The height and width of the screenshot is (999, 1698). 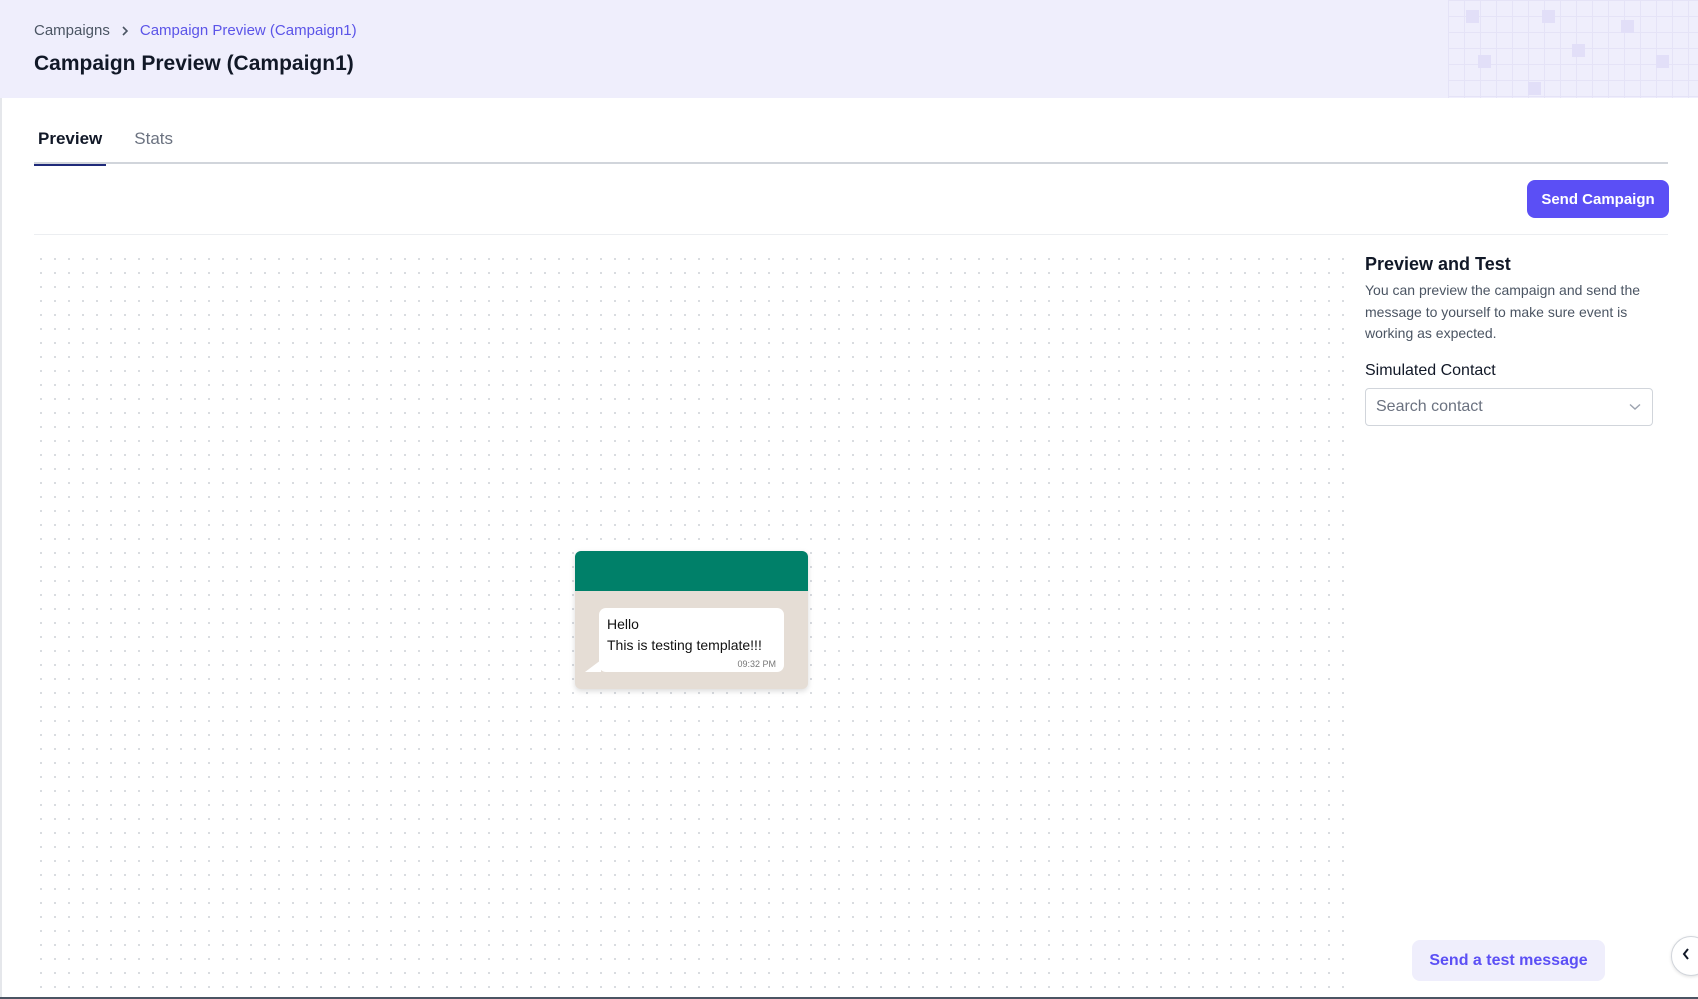 I want to click on message-line-1: Hello, so click(x=623, y=624).